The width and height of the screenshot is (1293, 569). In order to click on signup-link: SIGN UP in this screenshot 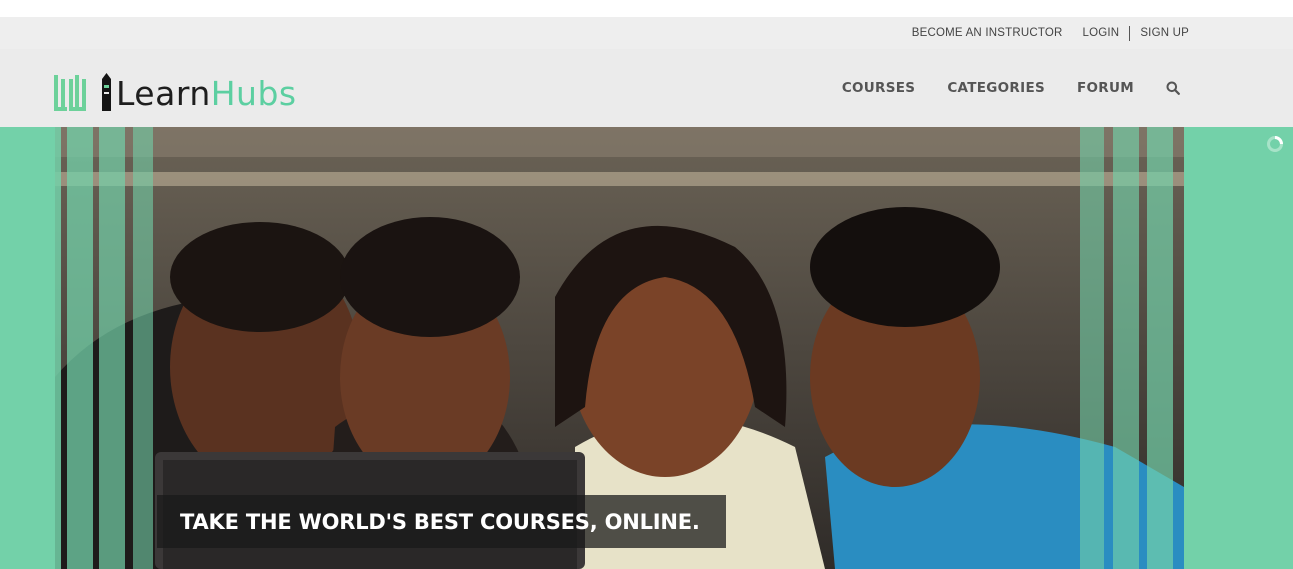, I will do `click(1164, 33)`.